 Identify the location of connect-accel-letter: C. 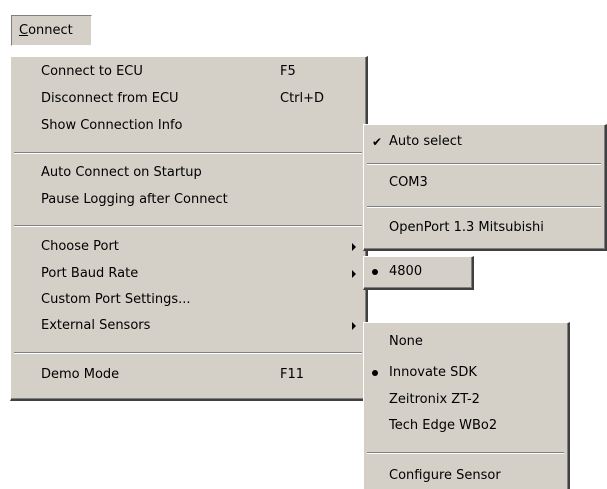
(24, 30).